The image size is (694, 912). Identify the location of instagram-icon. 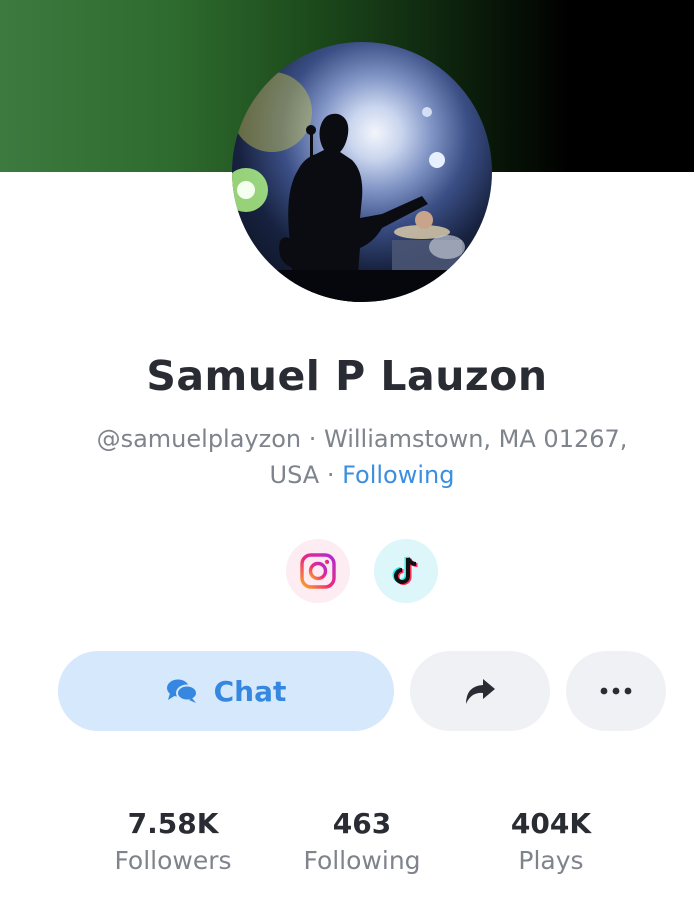
(318, 571).